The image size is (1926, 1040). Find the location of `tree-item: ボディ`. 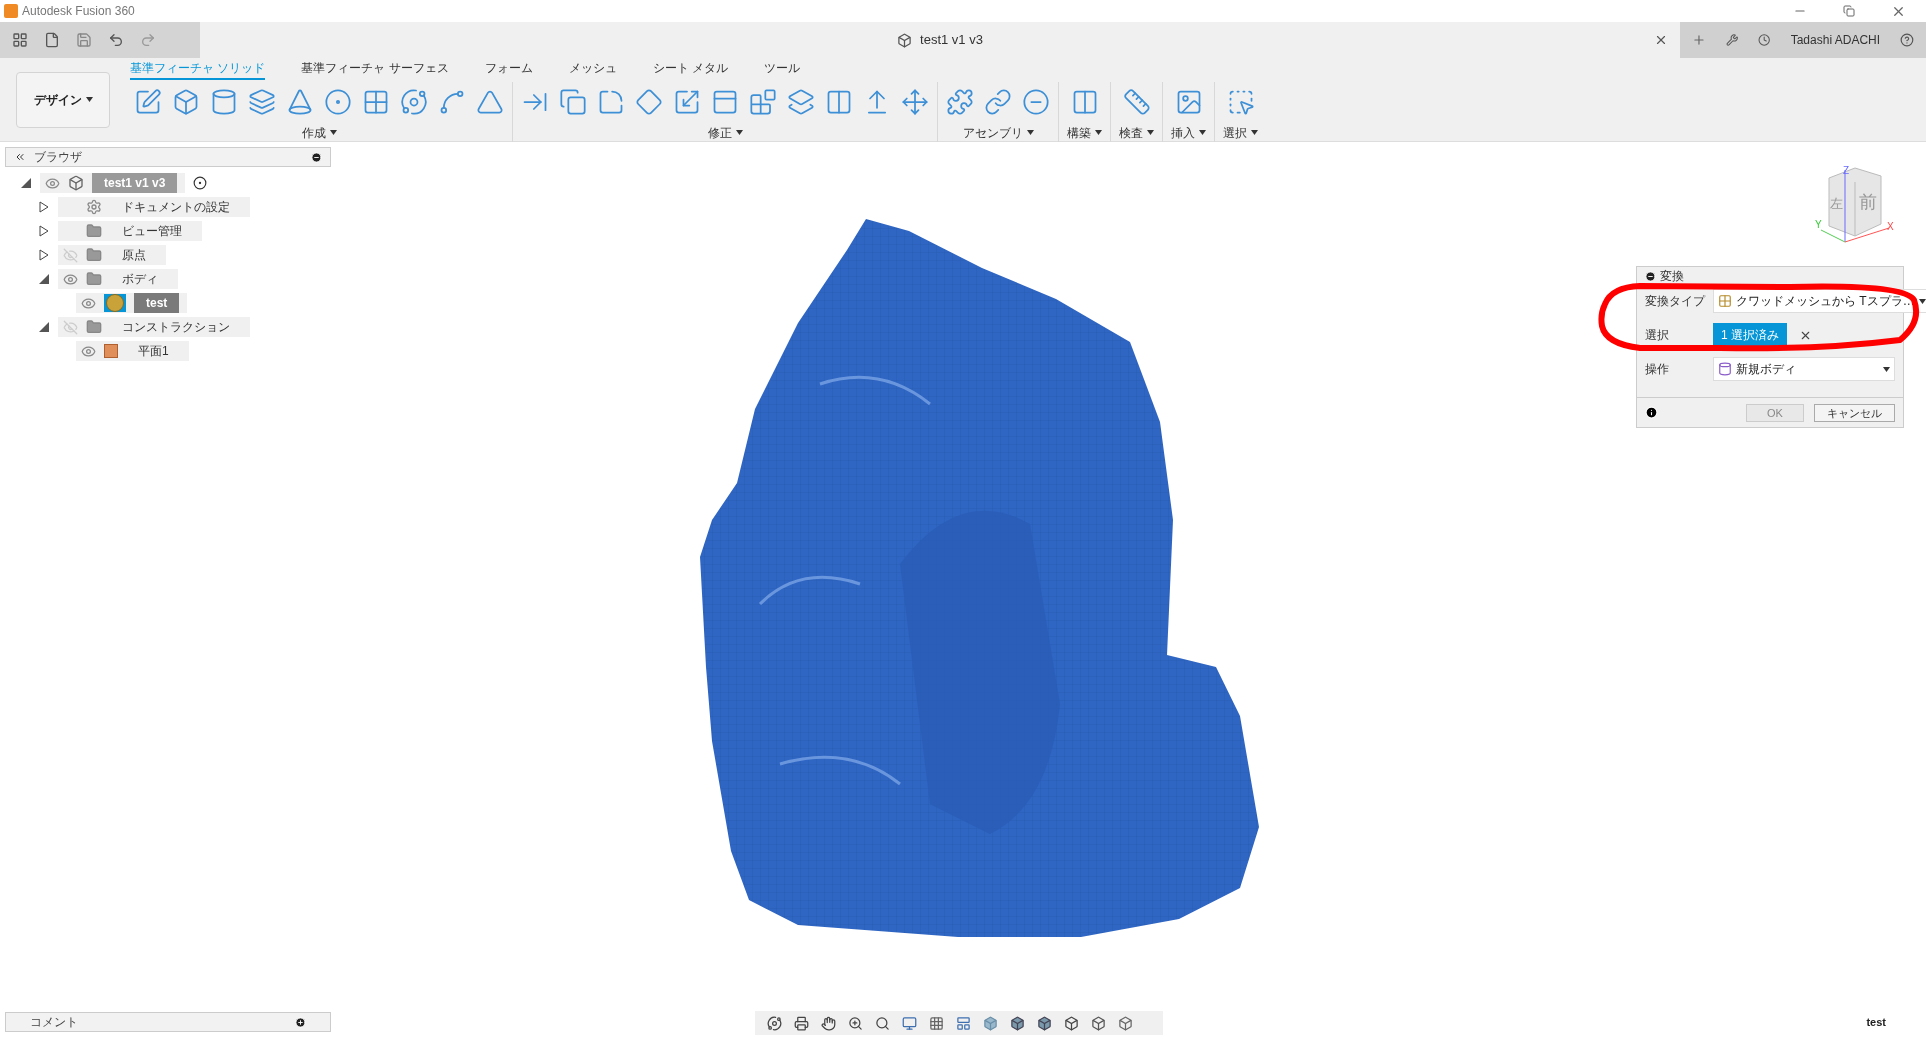

tree-item: ボディ is located at coordinates (118, 279).